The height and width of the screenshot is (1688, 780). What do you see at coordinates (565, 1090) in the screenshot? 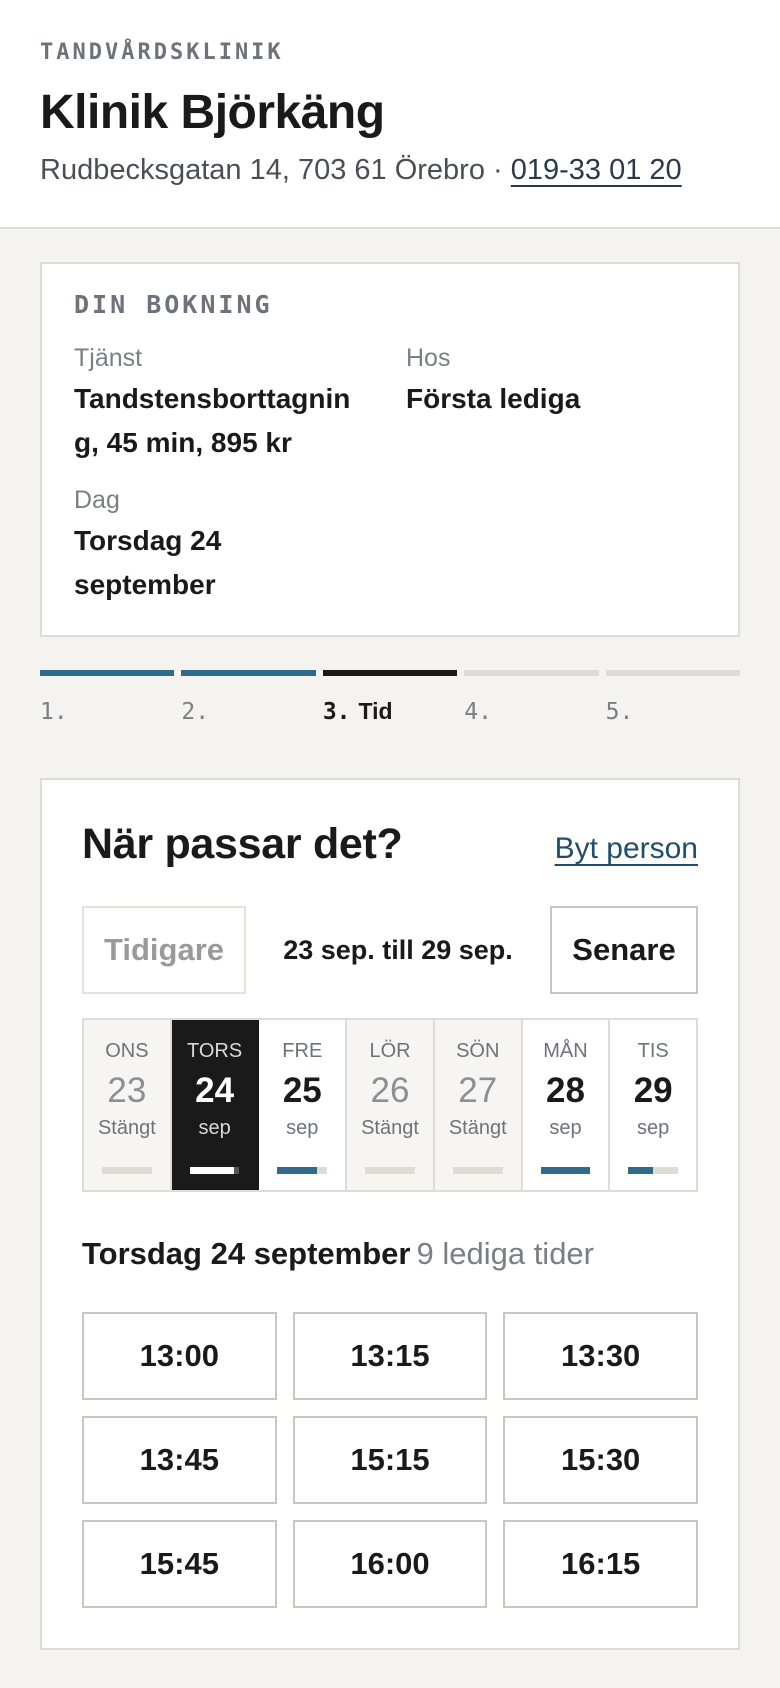
I see `day-number: 28` at bounding box center [565, 1090].